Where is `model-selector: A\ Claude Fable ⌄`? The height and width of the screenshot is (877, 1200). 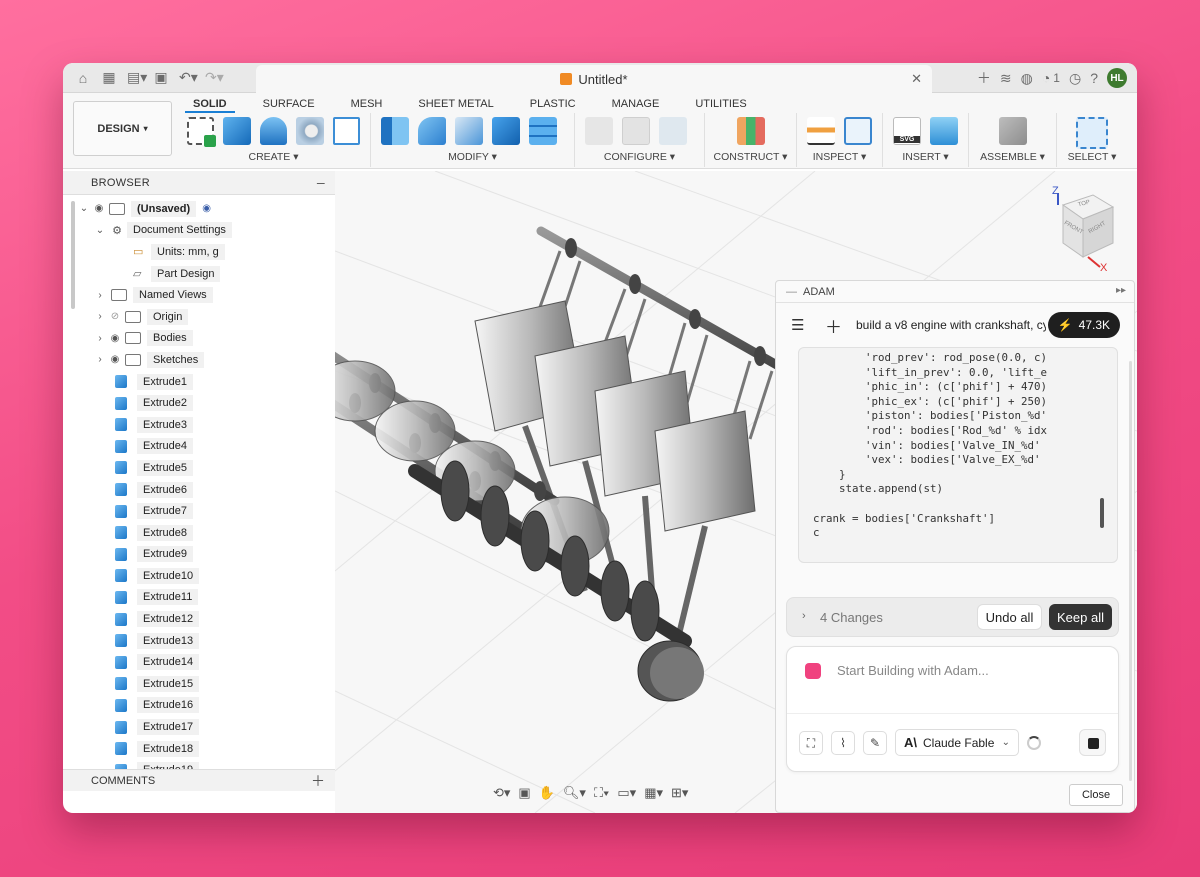
model-selector: A\ Claude Fable ⌄ is located at coordinates (957, 742).